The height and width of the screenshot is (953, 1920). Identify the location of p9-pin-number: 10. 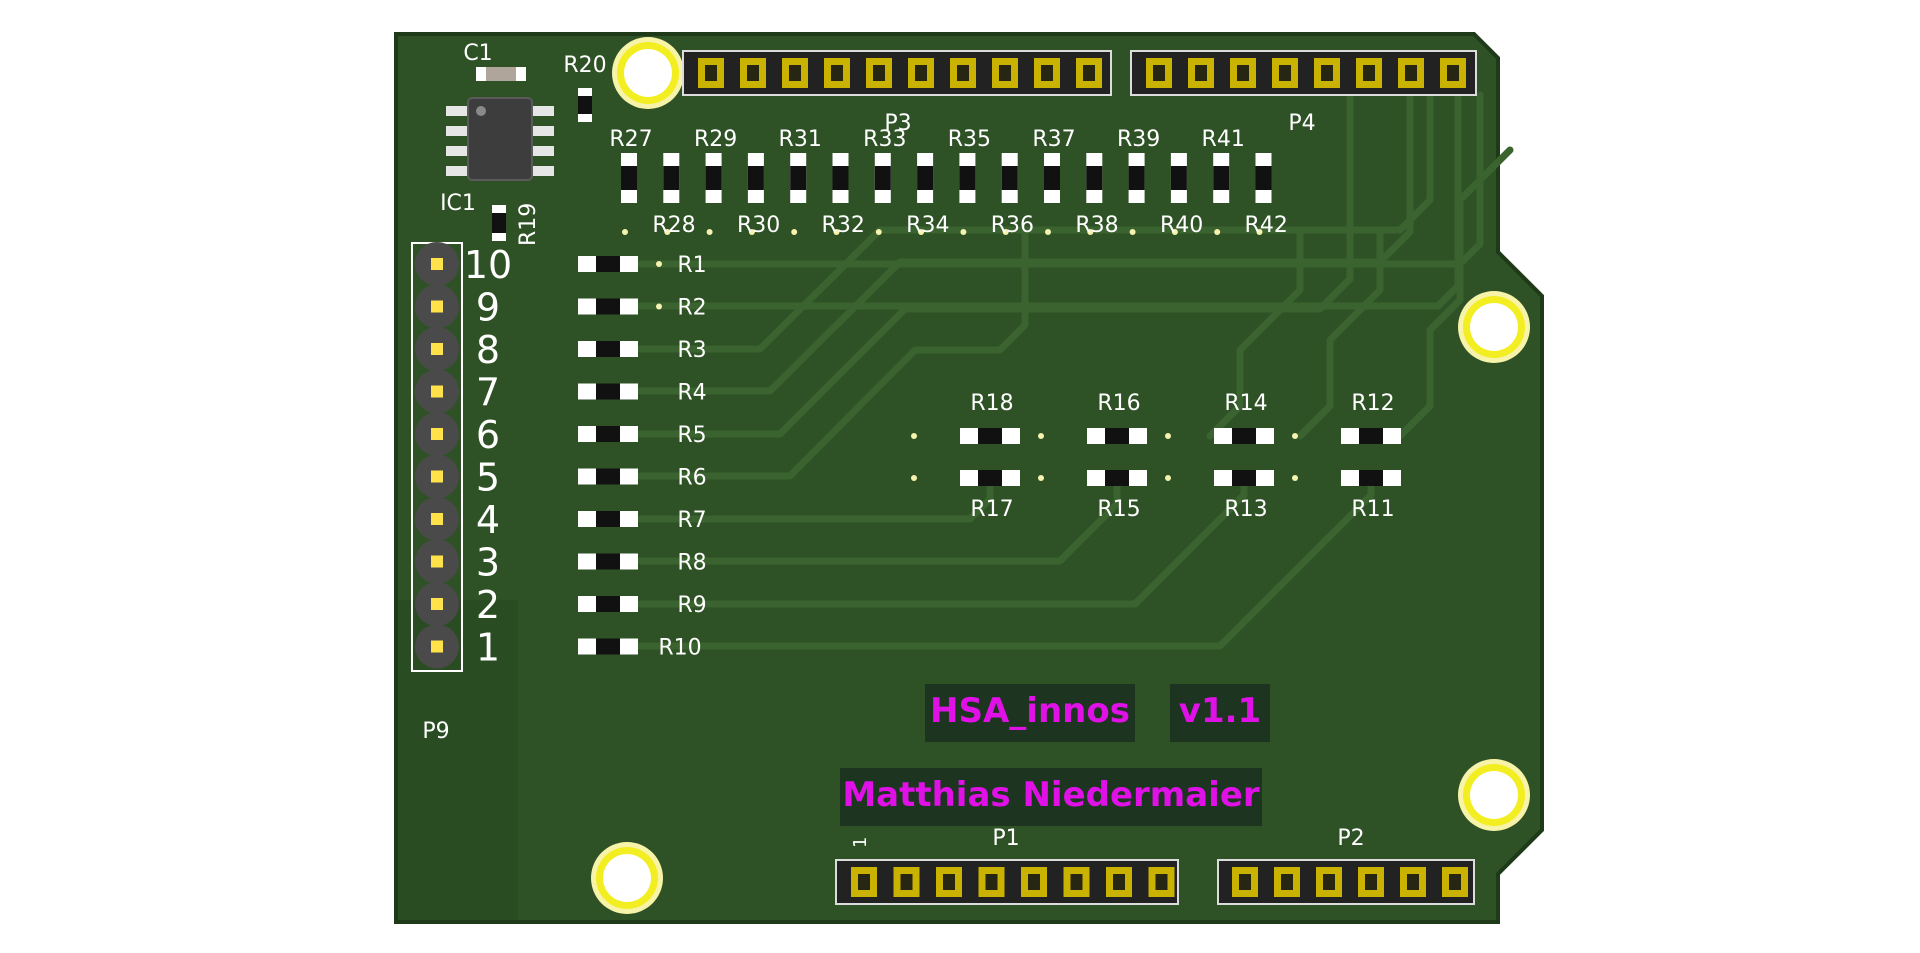
(488, 265).